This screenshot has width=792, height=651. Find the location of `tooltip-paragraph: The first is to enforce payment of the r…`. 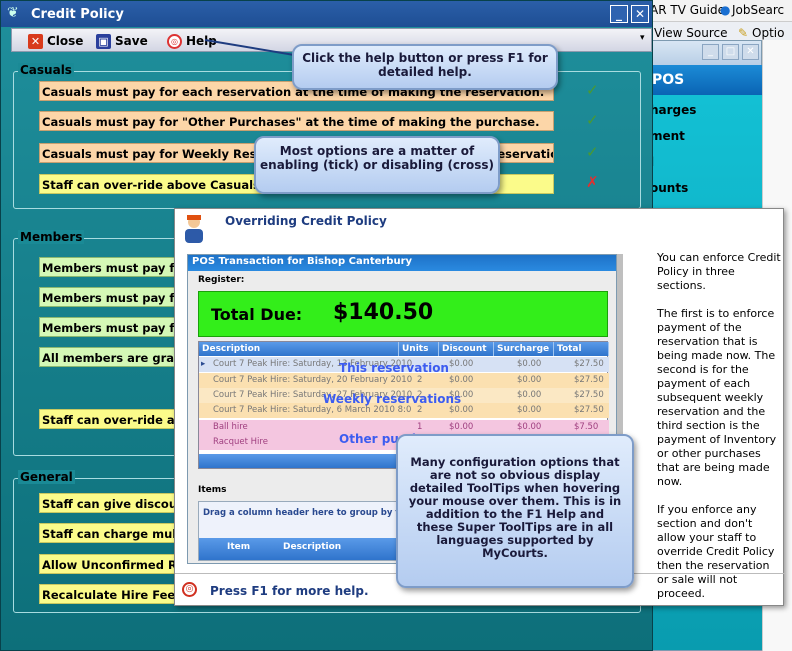

tooltip-paragraph: The first is to enforce payment of the r… is located at coordinates (717, 397).